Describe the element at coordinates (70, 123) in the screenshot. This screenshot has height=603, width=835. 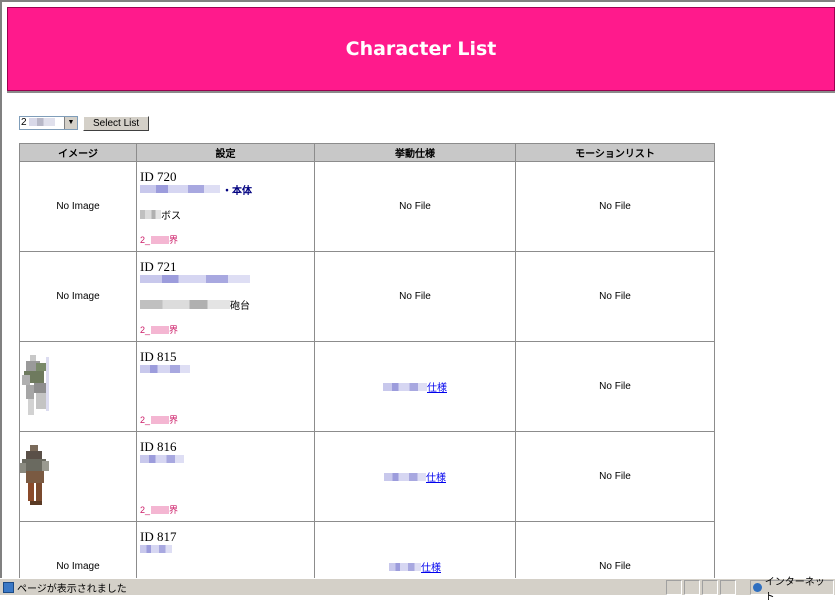
I see `chevron-down-icon: ▼` at that location.